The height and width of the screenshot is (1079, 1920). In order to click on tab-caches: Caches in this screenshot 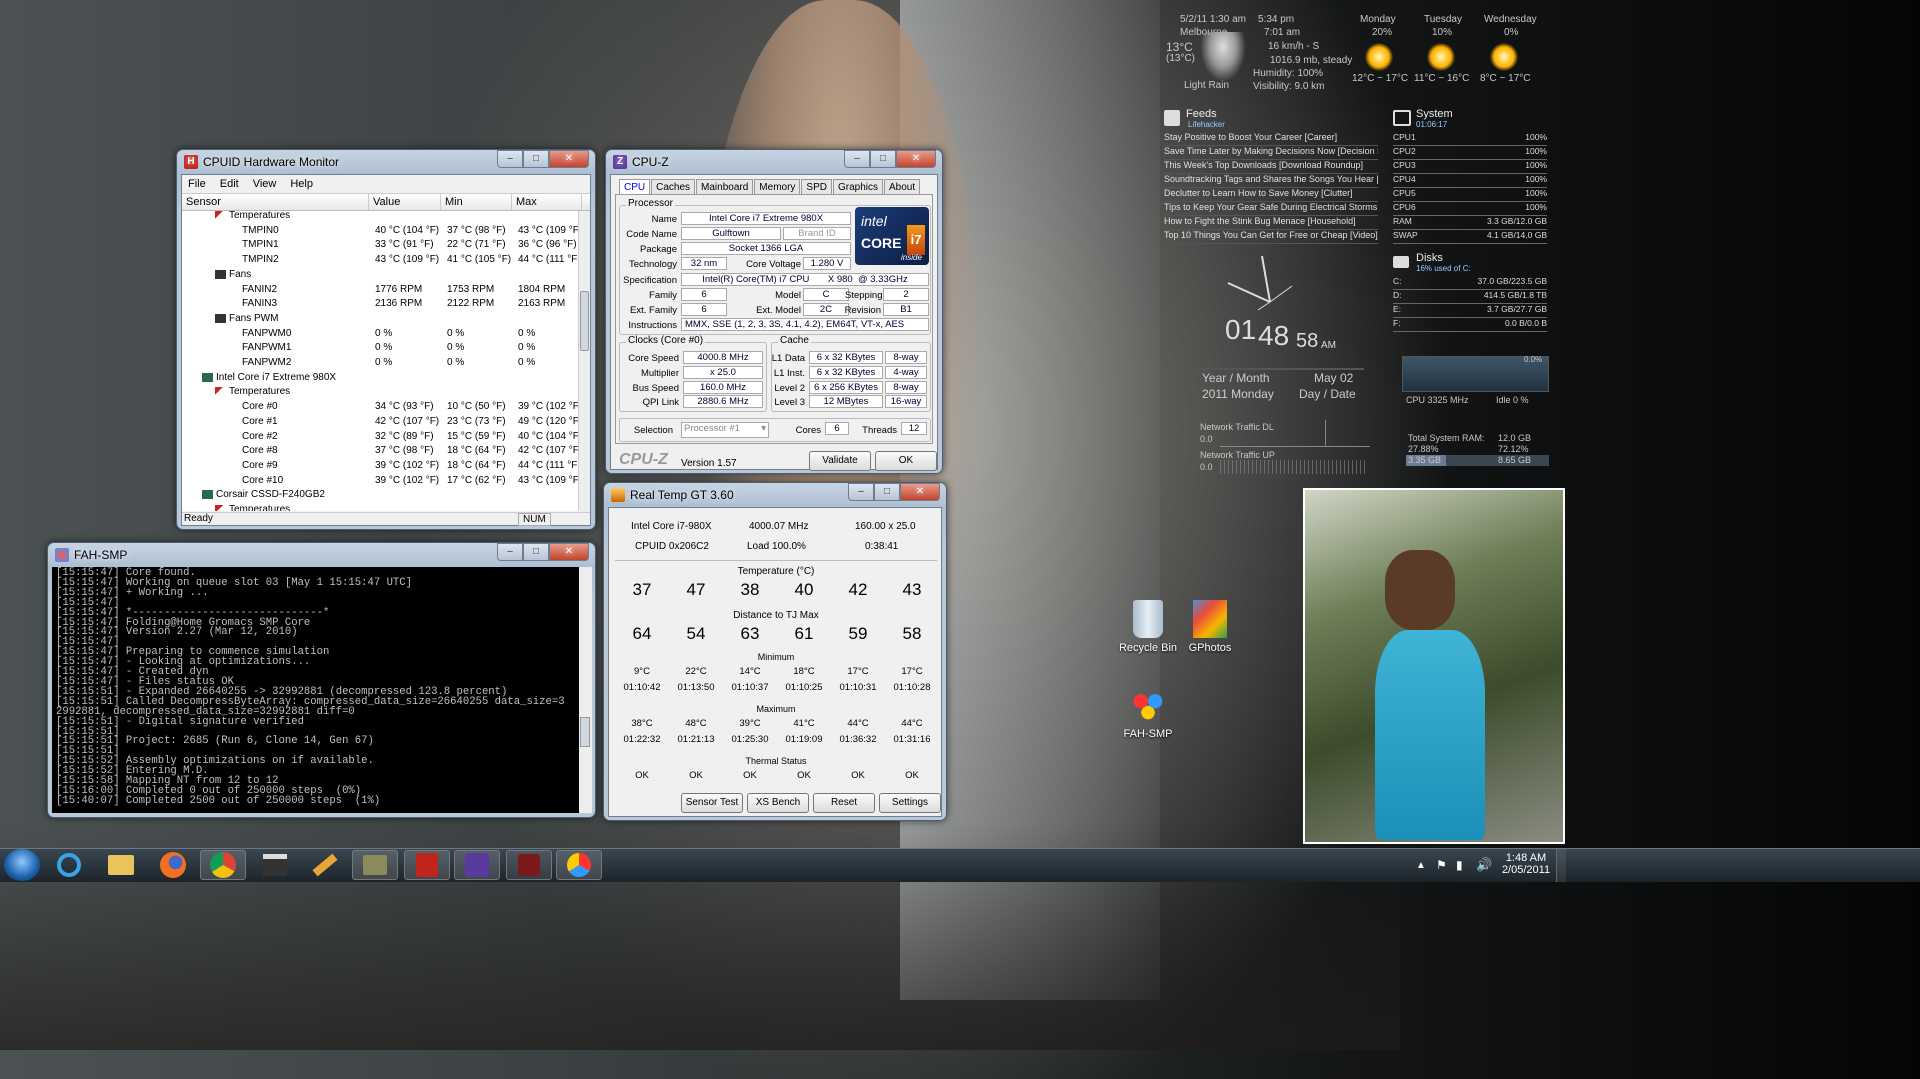, I will do `click(673, 187)`.